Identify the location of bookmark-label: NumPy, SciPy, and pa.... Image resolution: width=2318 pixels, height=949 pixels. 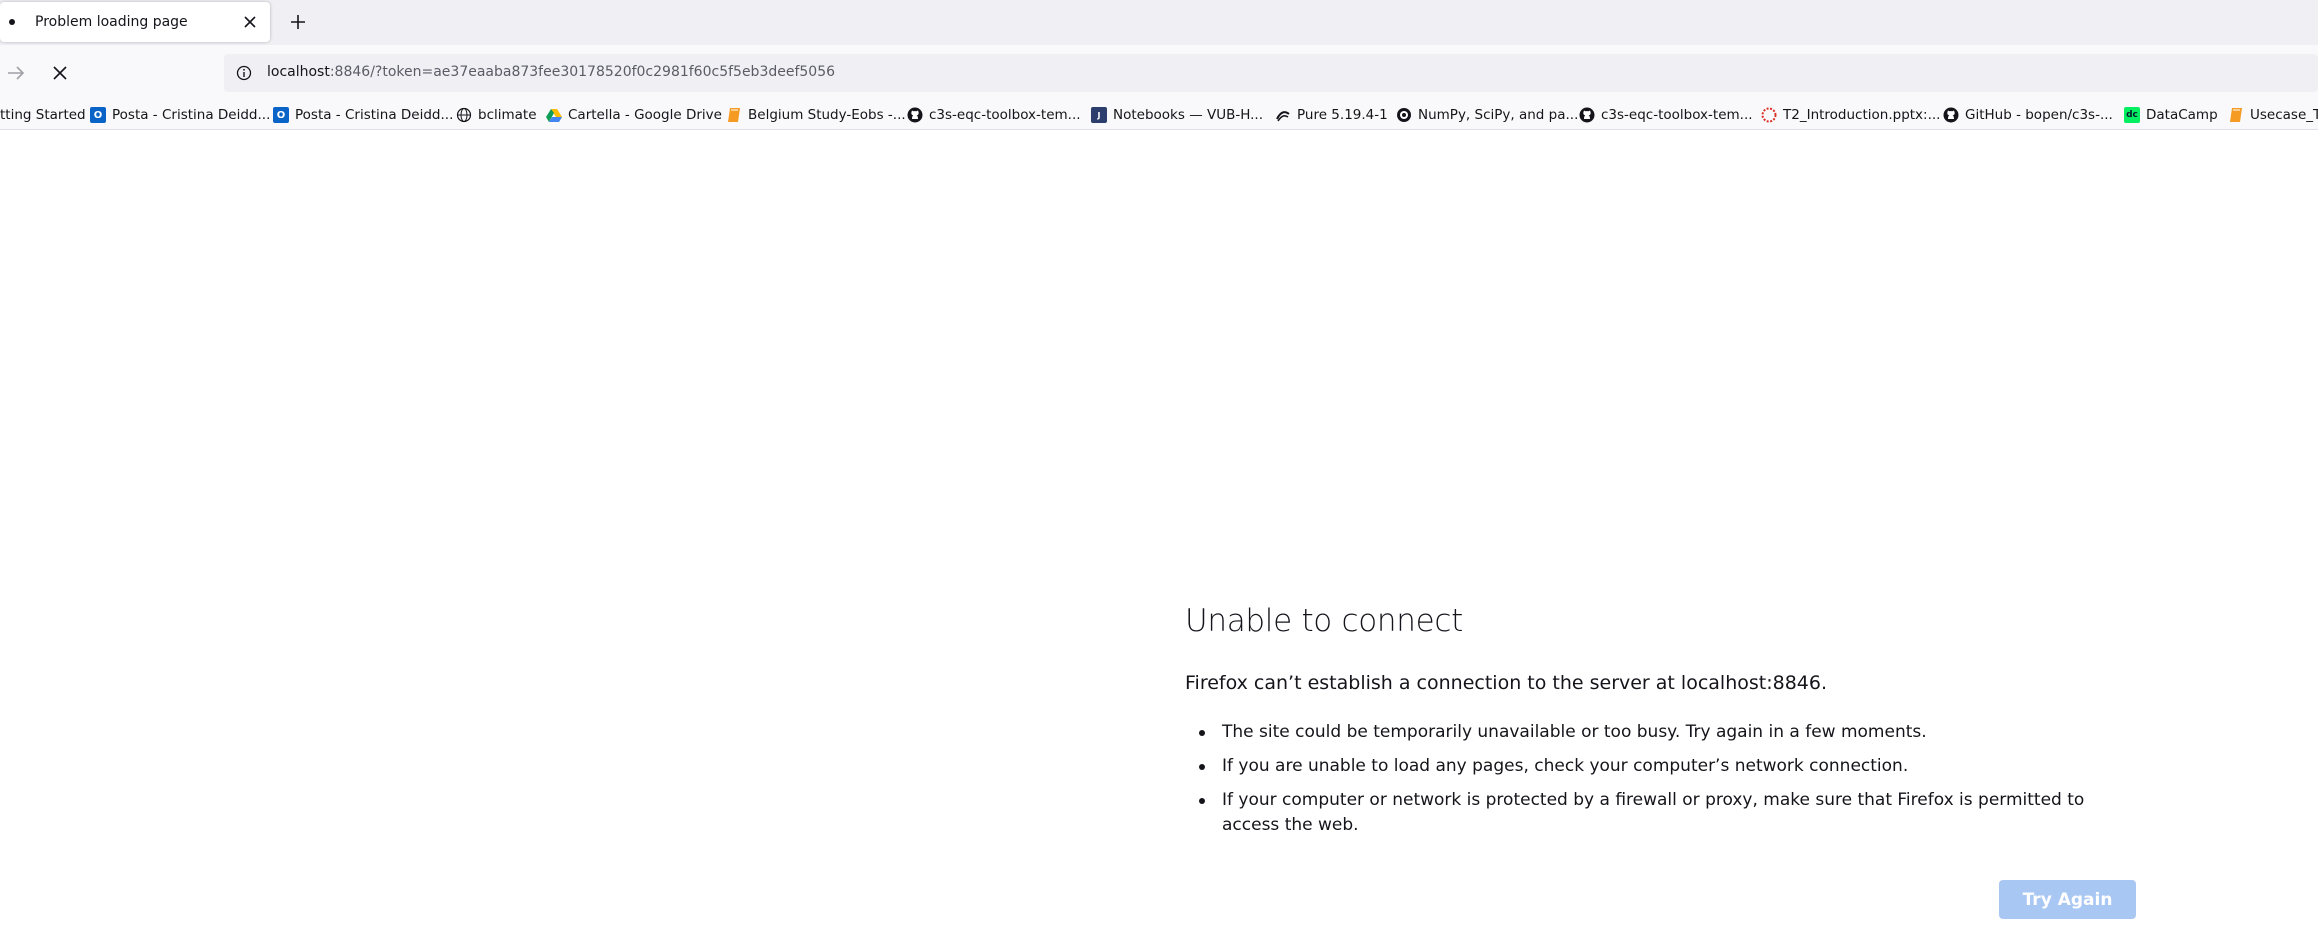
(1498, 115).